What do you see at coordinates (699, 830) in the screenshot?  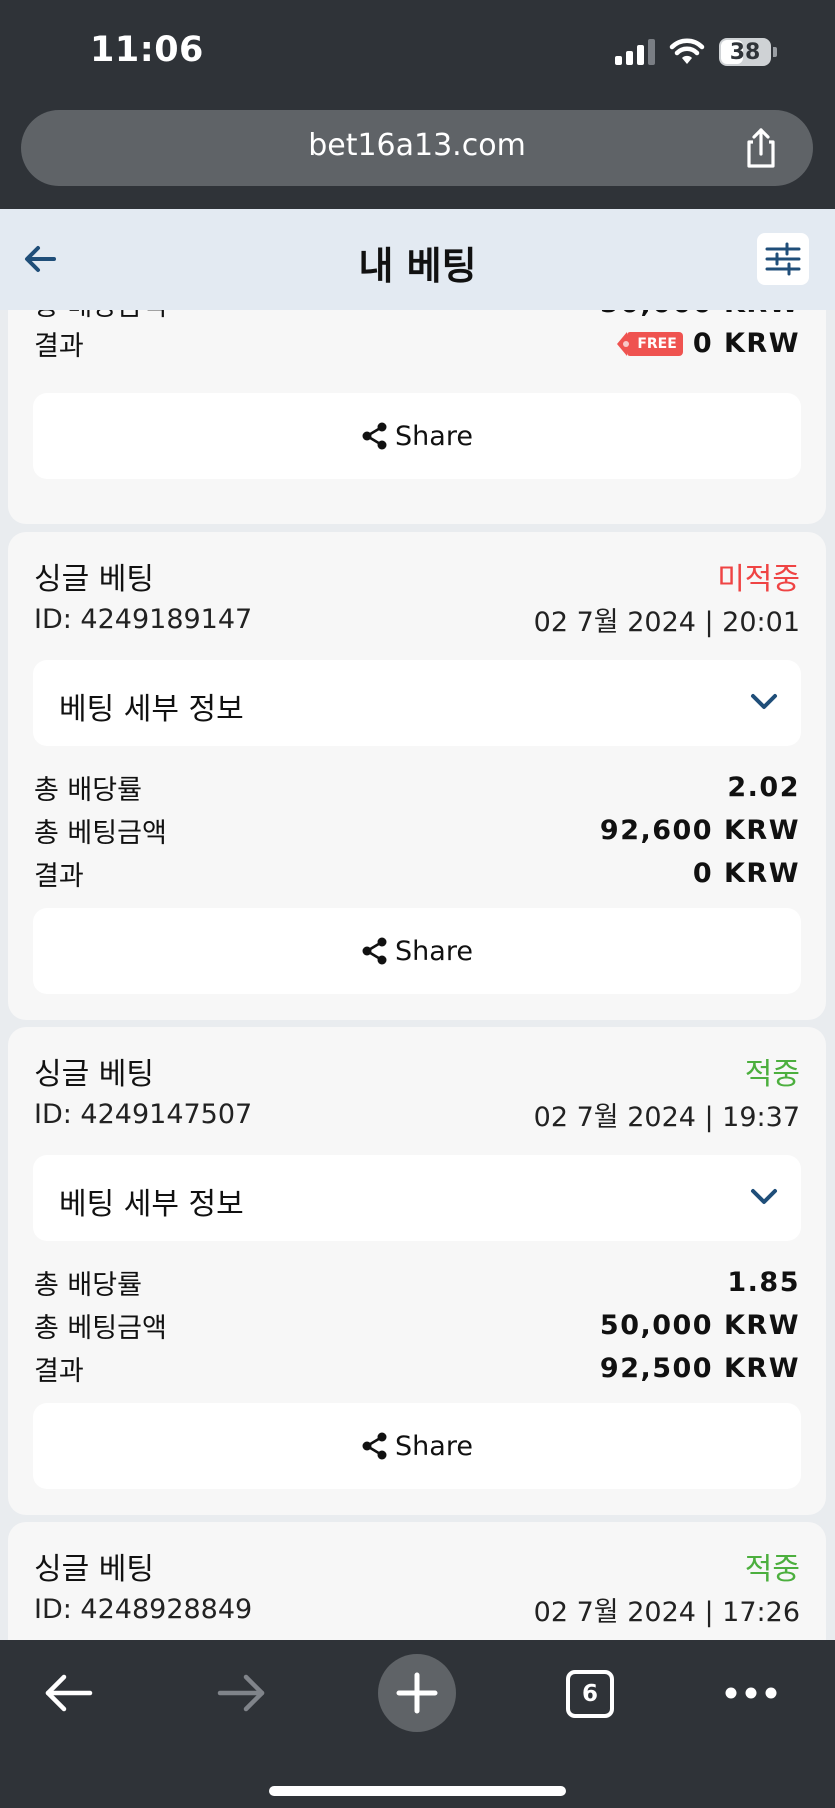 I see `total-stake-value: 92,600 KRW` at bounding box center [699, 830].